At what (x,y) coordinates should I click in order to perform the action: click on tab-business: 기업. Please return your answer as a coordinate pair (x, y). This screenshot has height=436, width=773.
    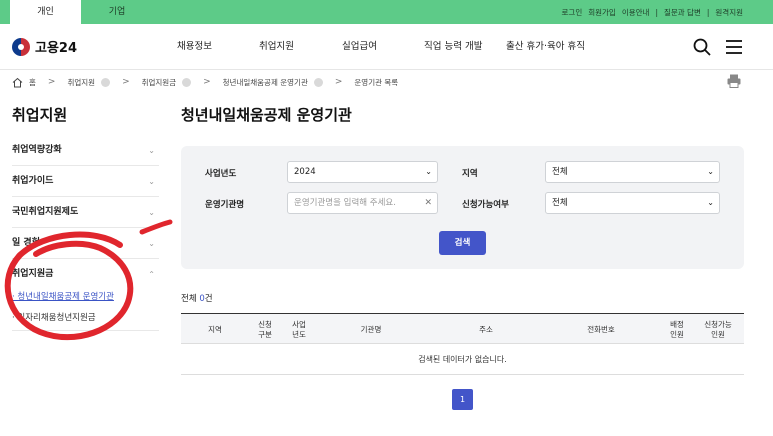
    Looking at the image, I should click on (117, 12).